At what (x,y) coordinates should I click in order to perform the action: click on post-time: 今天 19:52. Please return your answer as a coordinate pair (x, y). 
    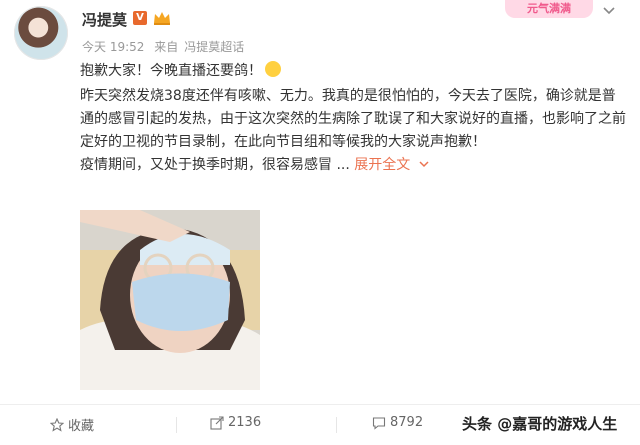
    Looking at the image, I should click on (113, 47).